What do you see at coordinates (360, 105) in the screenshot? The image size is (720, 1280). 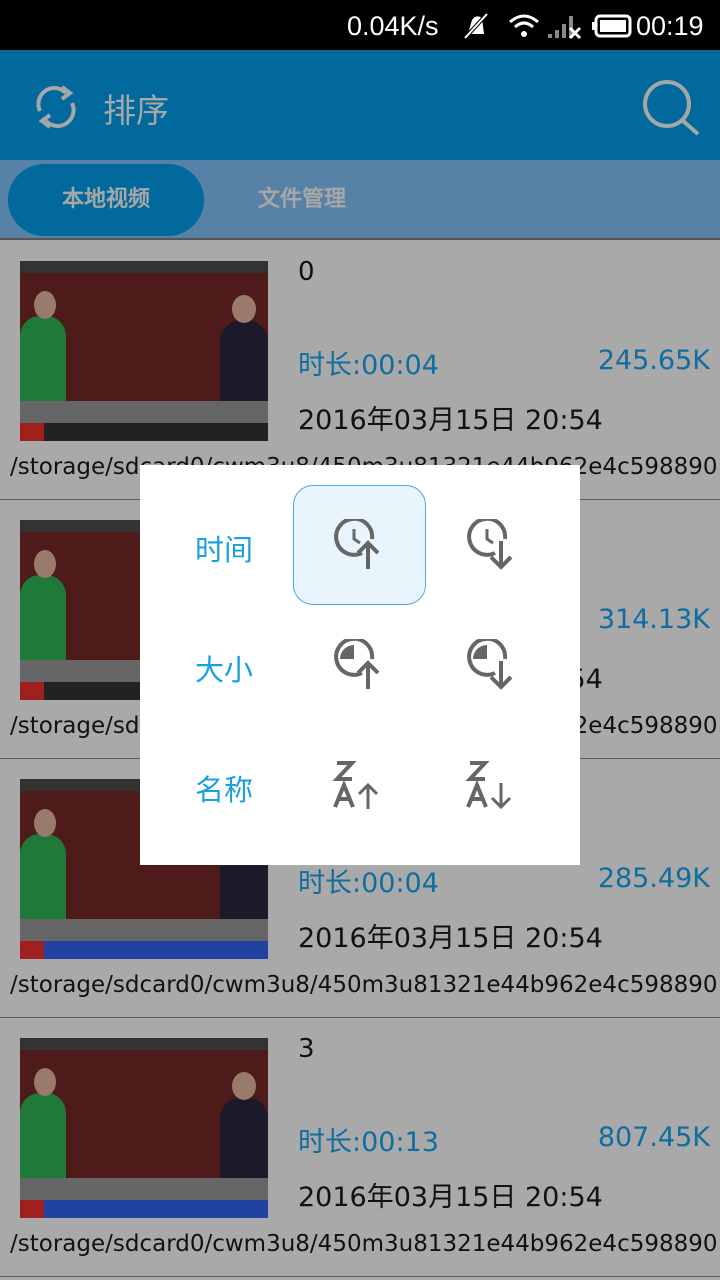 I see `toolbar: 排序` at bounding box center [360, 105].